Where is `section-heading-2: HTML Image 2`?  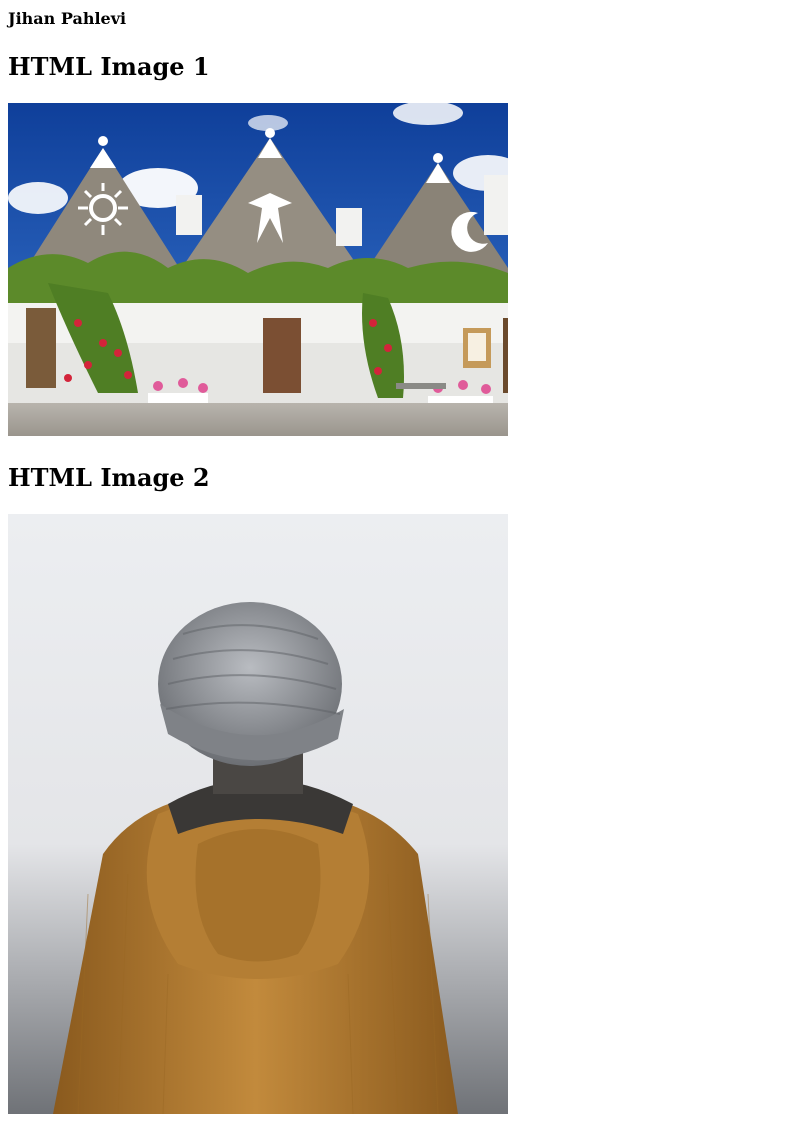 section-heading-2: HTML Image 2 is located at coordinates (109, 477).